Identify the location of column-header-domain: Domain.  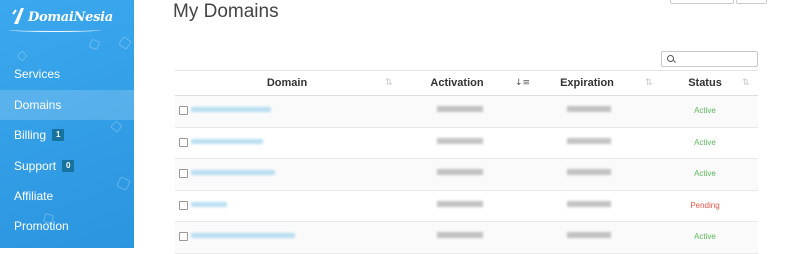
(287, 83).